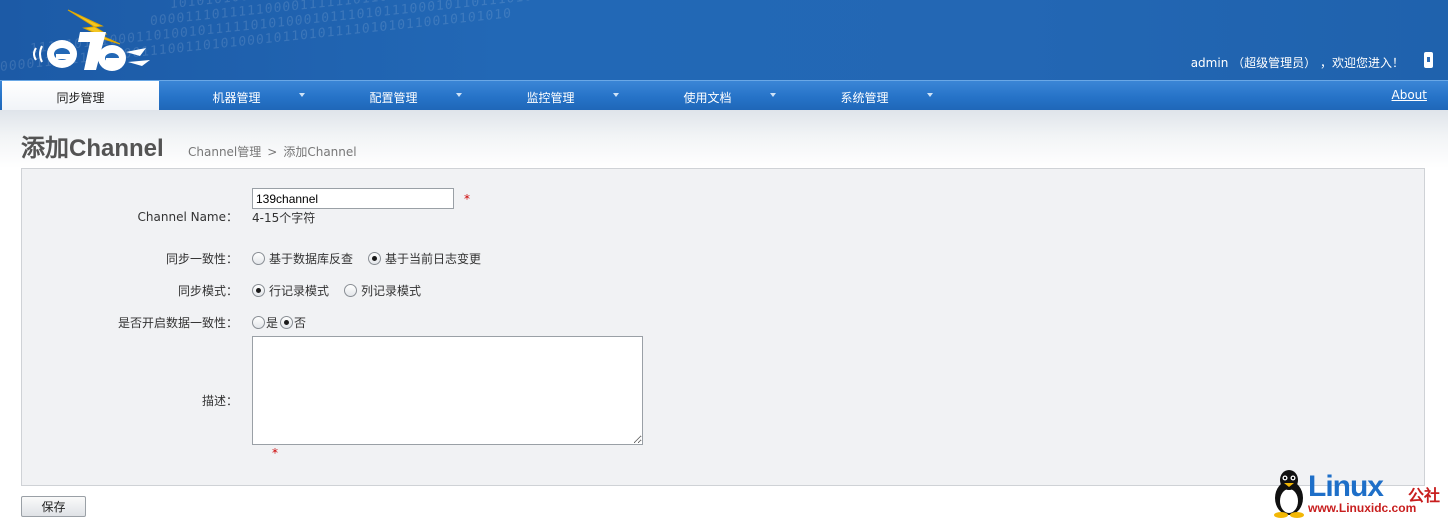  Describe the element at coordinates (272, 322) in the screenshot. I see `radio-label: 是` at that location.